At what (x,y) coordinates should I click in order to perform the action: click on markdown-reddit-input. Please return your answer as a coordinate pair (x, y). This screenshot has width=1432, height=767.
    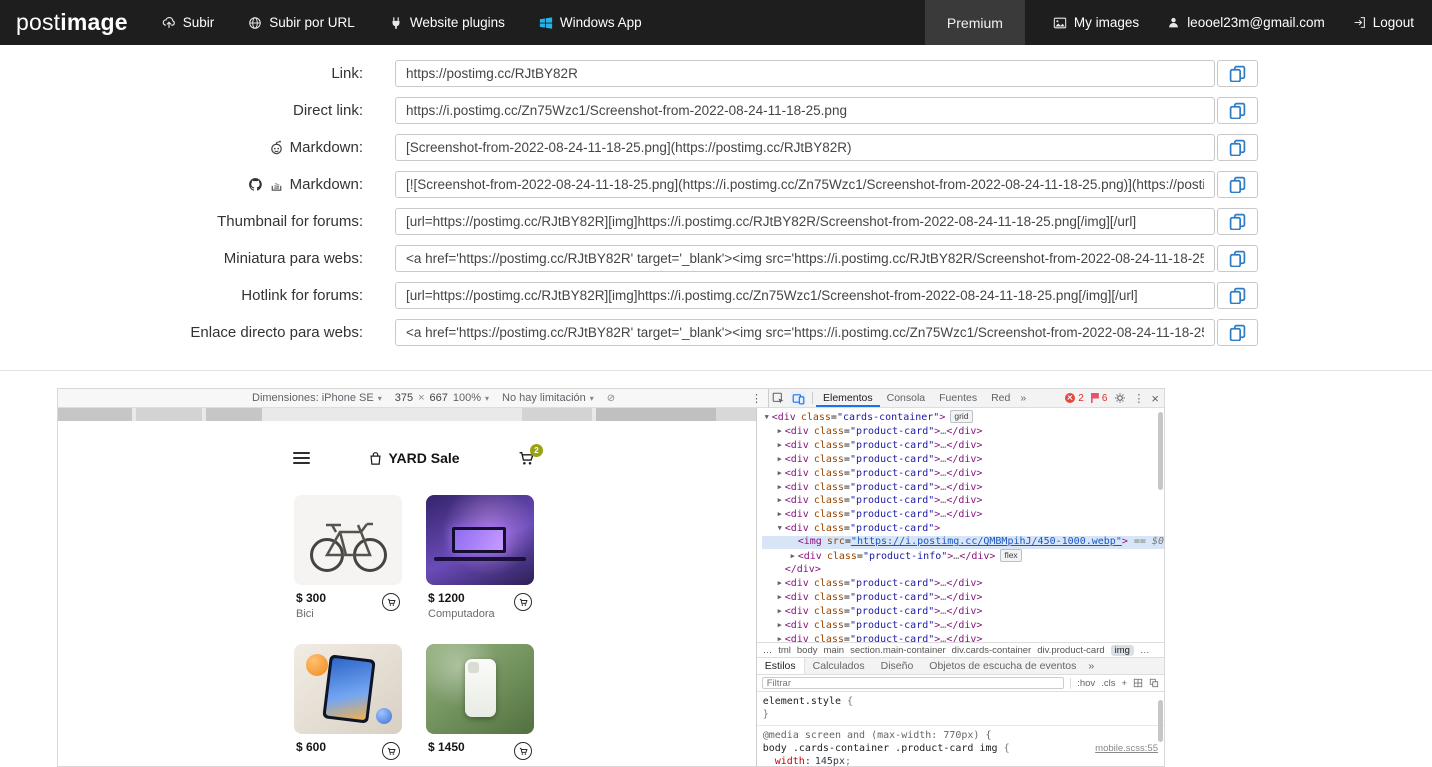
    Looking at the image, I should click on (805, 147).